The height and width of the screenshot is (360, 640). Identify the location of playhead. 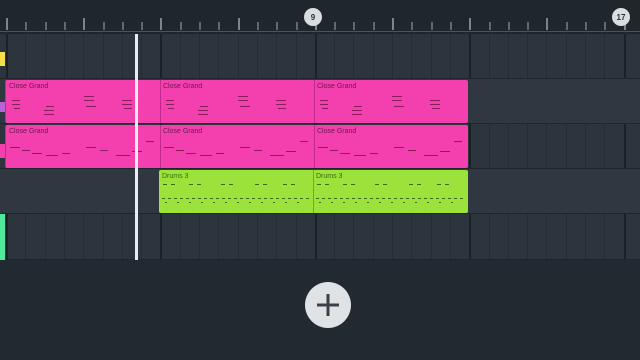
(136, 147).